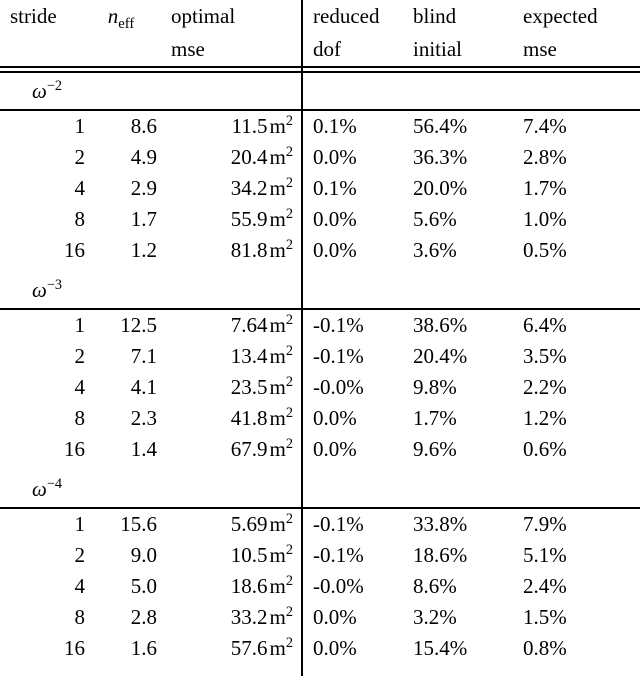 Image resolution: width=640 pixels, height=676 pixels. What do you see at coordinates (338, 387) in the screenshot?
I see `cell-reduced-dof: -0.0%` at bounding box center [338, 387].